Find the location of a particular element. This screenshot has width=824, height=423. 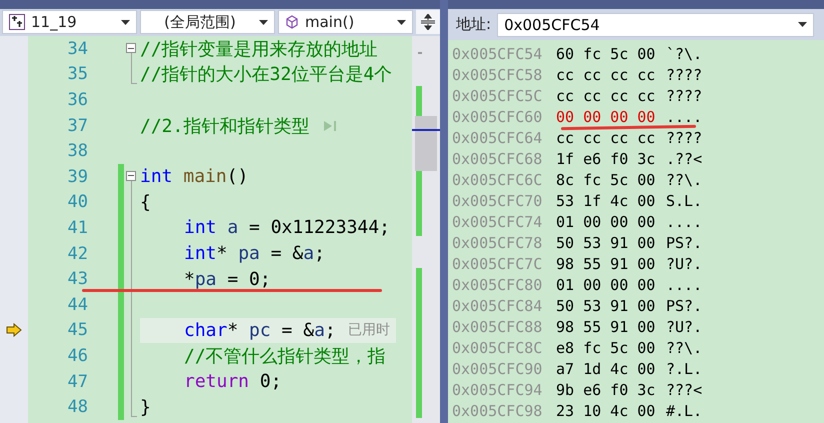

code-line: } is located at coordinates (146, 408).